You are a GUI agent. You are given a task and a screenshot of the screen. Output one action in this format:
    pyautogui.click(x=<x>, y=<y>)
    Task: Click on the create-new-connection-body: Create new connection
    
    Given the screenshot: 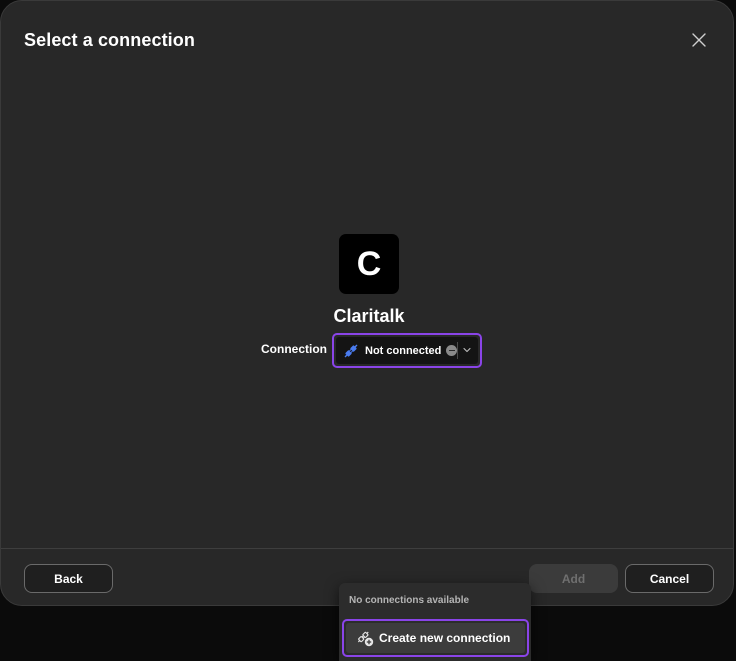 What is the action you would take?
    pyautogui.click(x=435, y=638)
    